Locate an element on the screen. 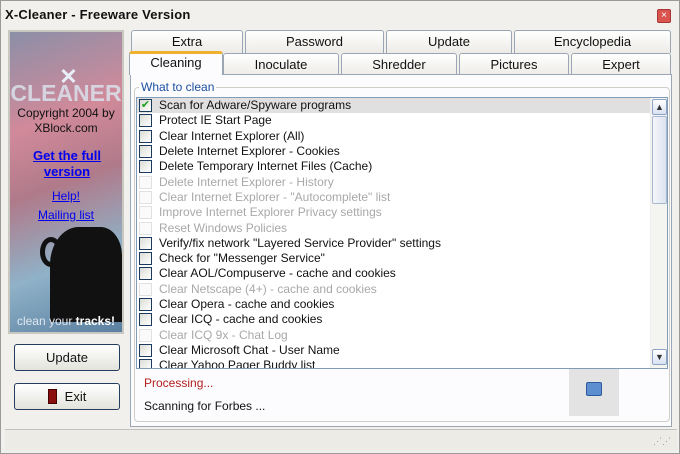  checkbox-checked: ✔ is located at coordinates (145, 106).